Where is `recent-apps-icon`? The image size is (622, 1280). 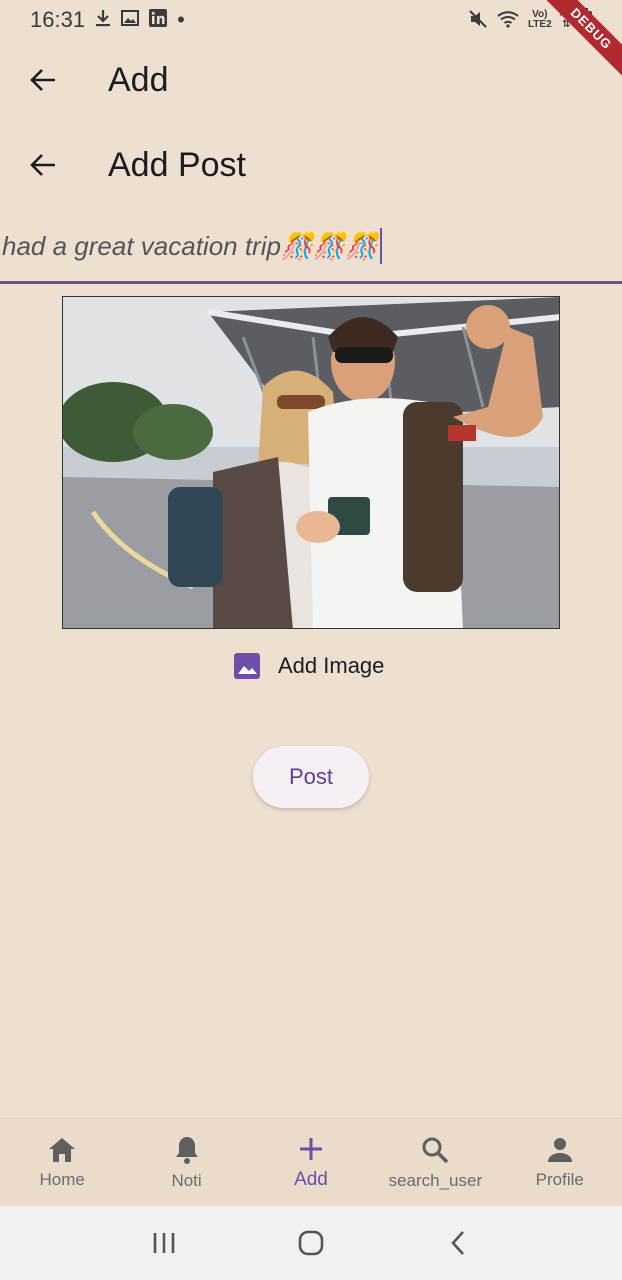 recent-apps-icon is located at coordinates (163, 1243).